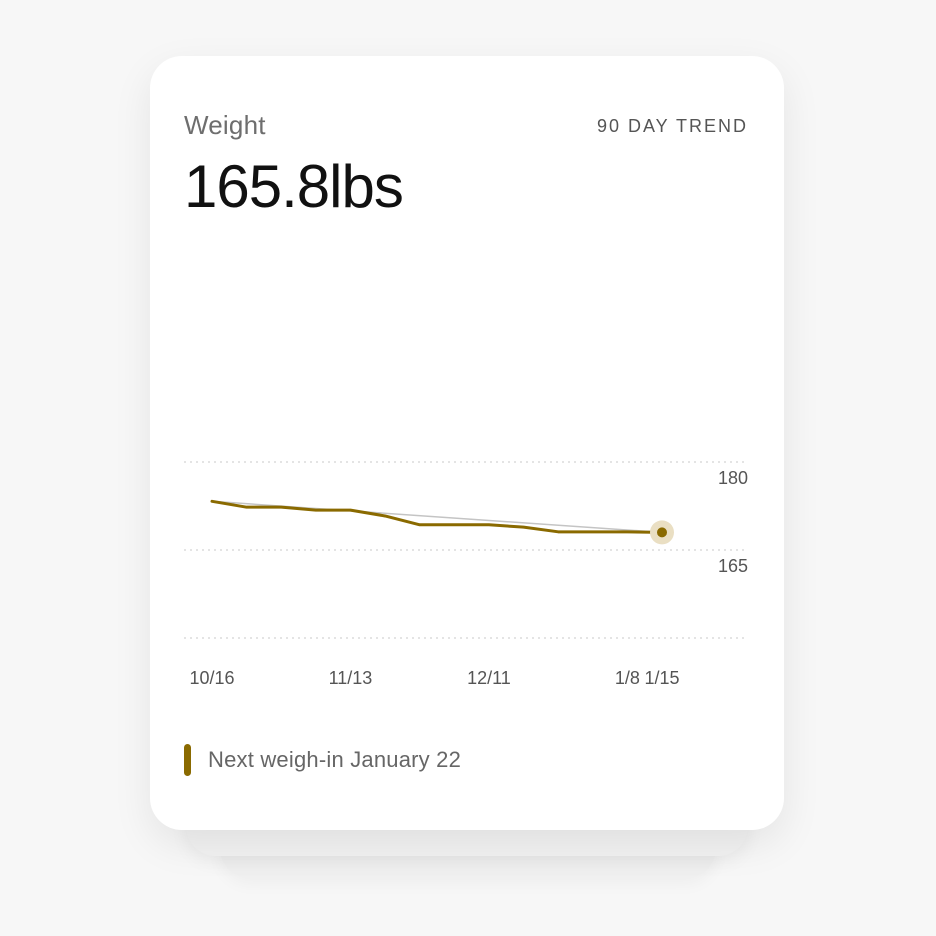 The height and width of the screenshot is (936, 936). I want to click on legend: Next weigh-in January 22, so click(322, 760).